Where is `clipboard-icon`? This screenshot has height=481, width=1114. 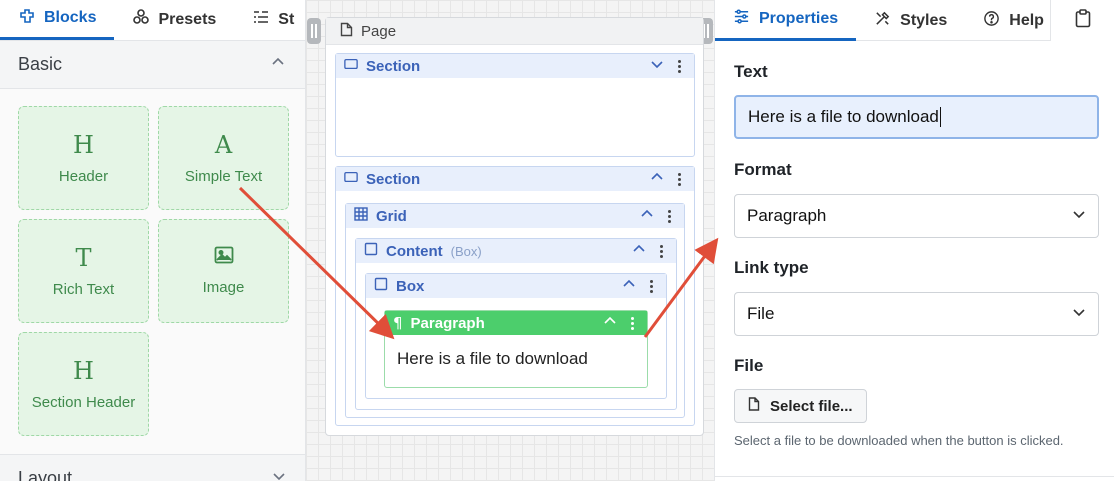 clipboard-icon is located at coordinates (1083, 20).